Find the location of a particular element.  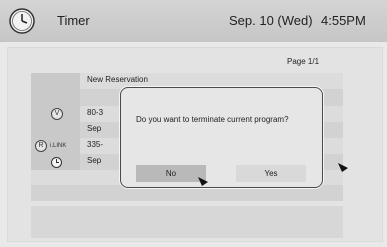

record-icon: R is located at coordinates (41, 146).